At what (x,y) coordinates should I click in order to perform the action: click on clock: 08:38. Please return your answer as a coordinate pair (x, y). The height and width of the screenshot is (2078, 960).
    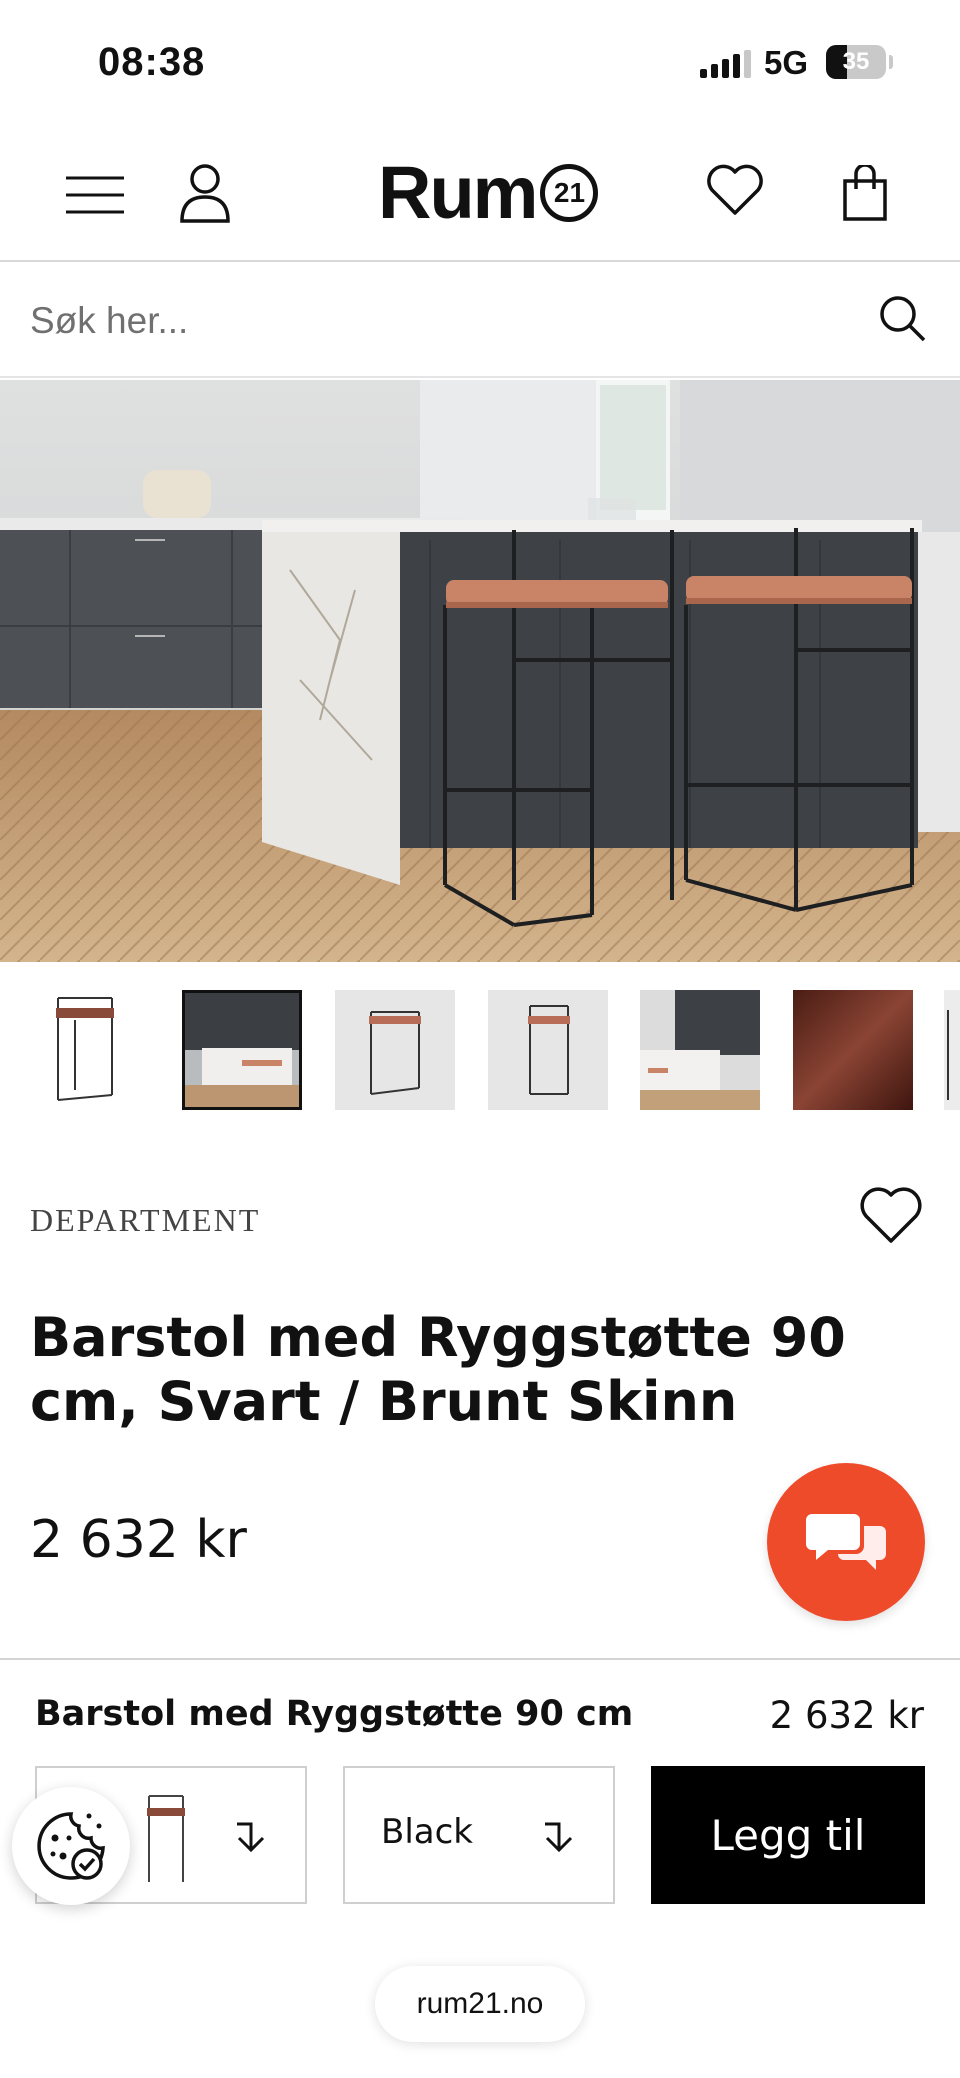
    Looking at the image, I should click on (152, 62).